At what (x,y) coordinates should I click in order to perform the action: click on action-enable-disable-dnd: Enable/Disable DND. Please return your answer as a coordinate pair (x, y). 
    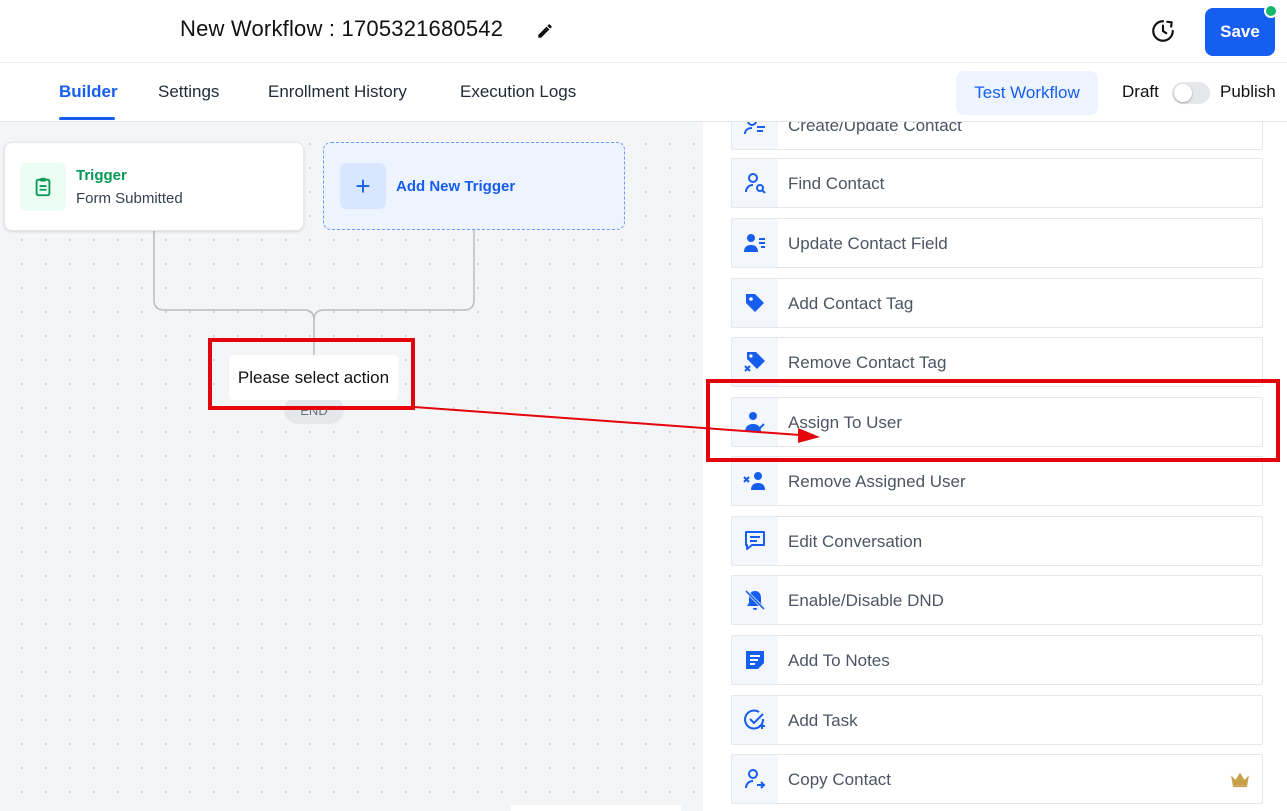
    Looking at the image, I should click on (997, 600).